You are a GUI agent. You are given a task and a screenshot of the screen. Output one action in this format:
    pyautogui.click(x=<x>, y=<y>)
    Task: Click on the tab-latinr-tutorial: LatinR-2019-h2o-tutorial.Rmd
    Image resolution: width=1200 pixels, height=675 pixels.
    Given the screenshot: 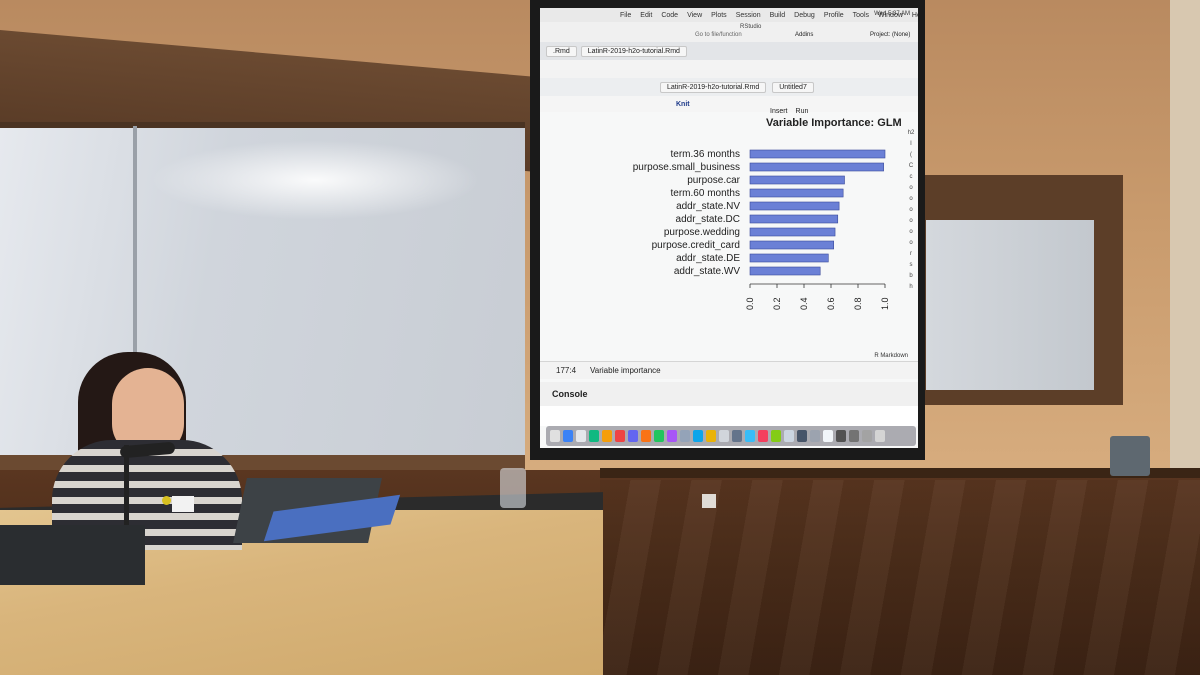 What is the action you would take?
    pyautogui.click(x=633, y=51)
    